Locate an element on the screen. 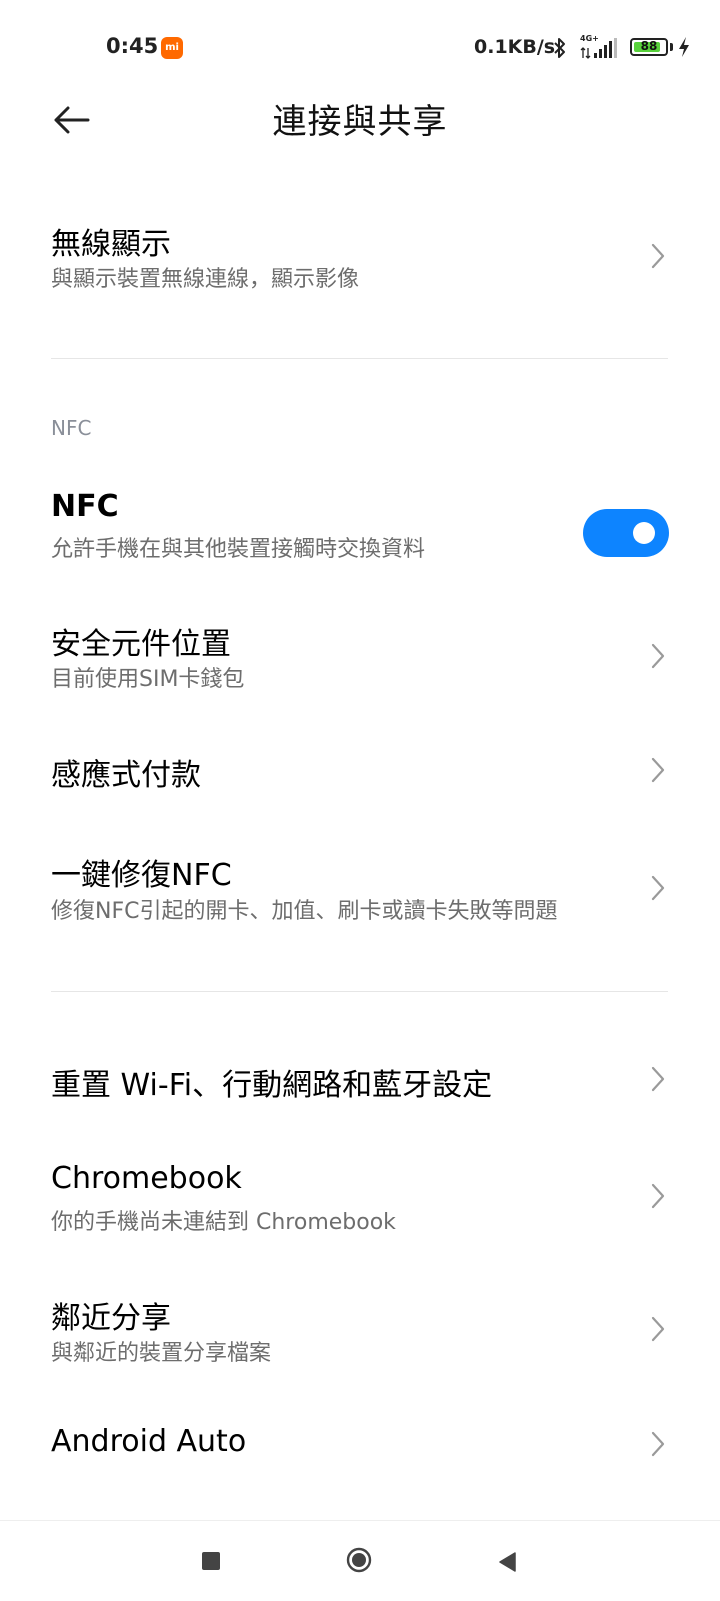 Image resolution: width=720 pixels, height=1601 pixels. battery-tip is located at coordinates (671, 47).